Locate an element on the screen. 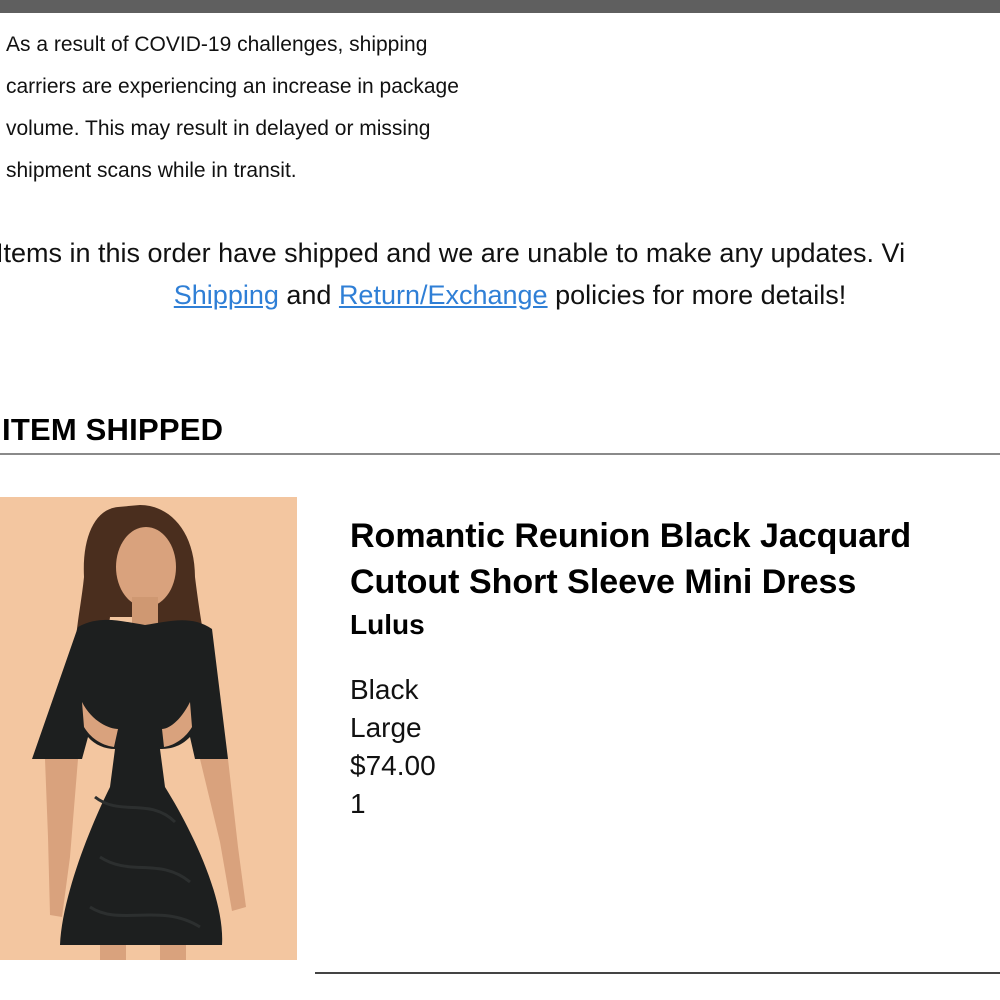 Image resolution: width=1000 pixels, height=1000 pixels. shipping-policy-link: Shipping is located at coordinates (226, 295).